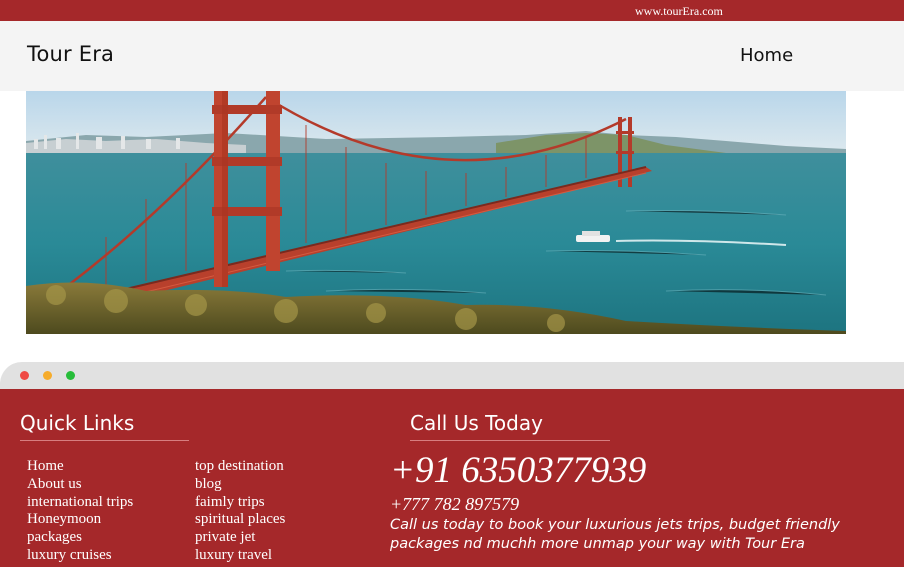  I want to click on quick-link-home: Home, so click(80, 467).